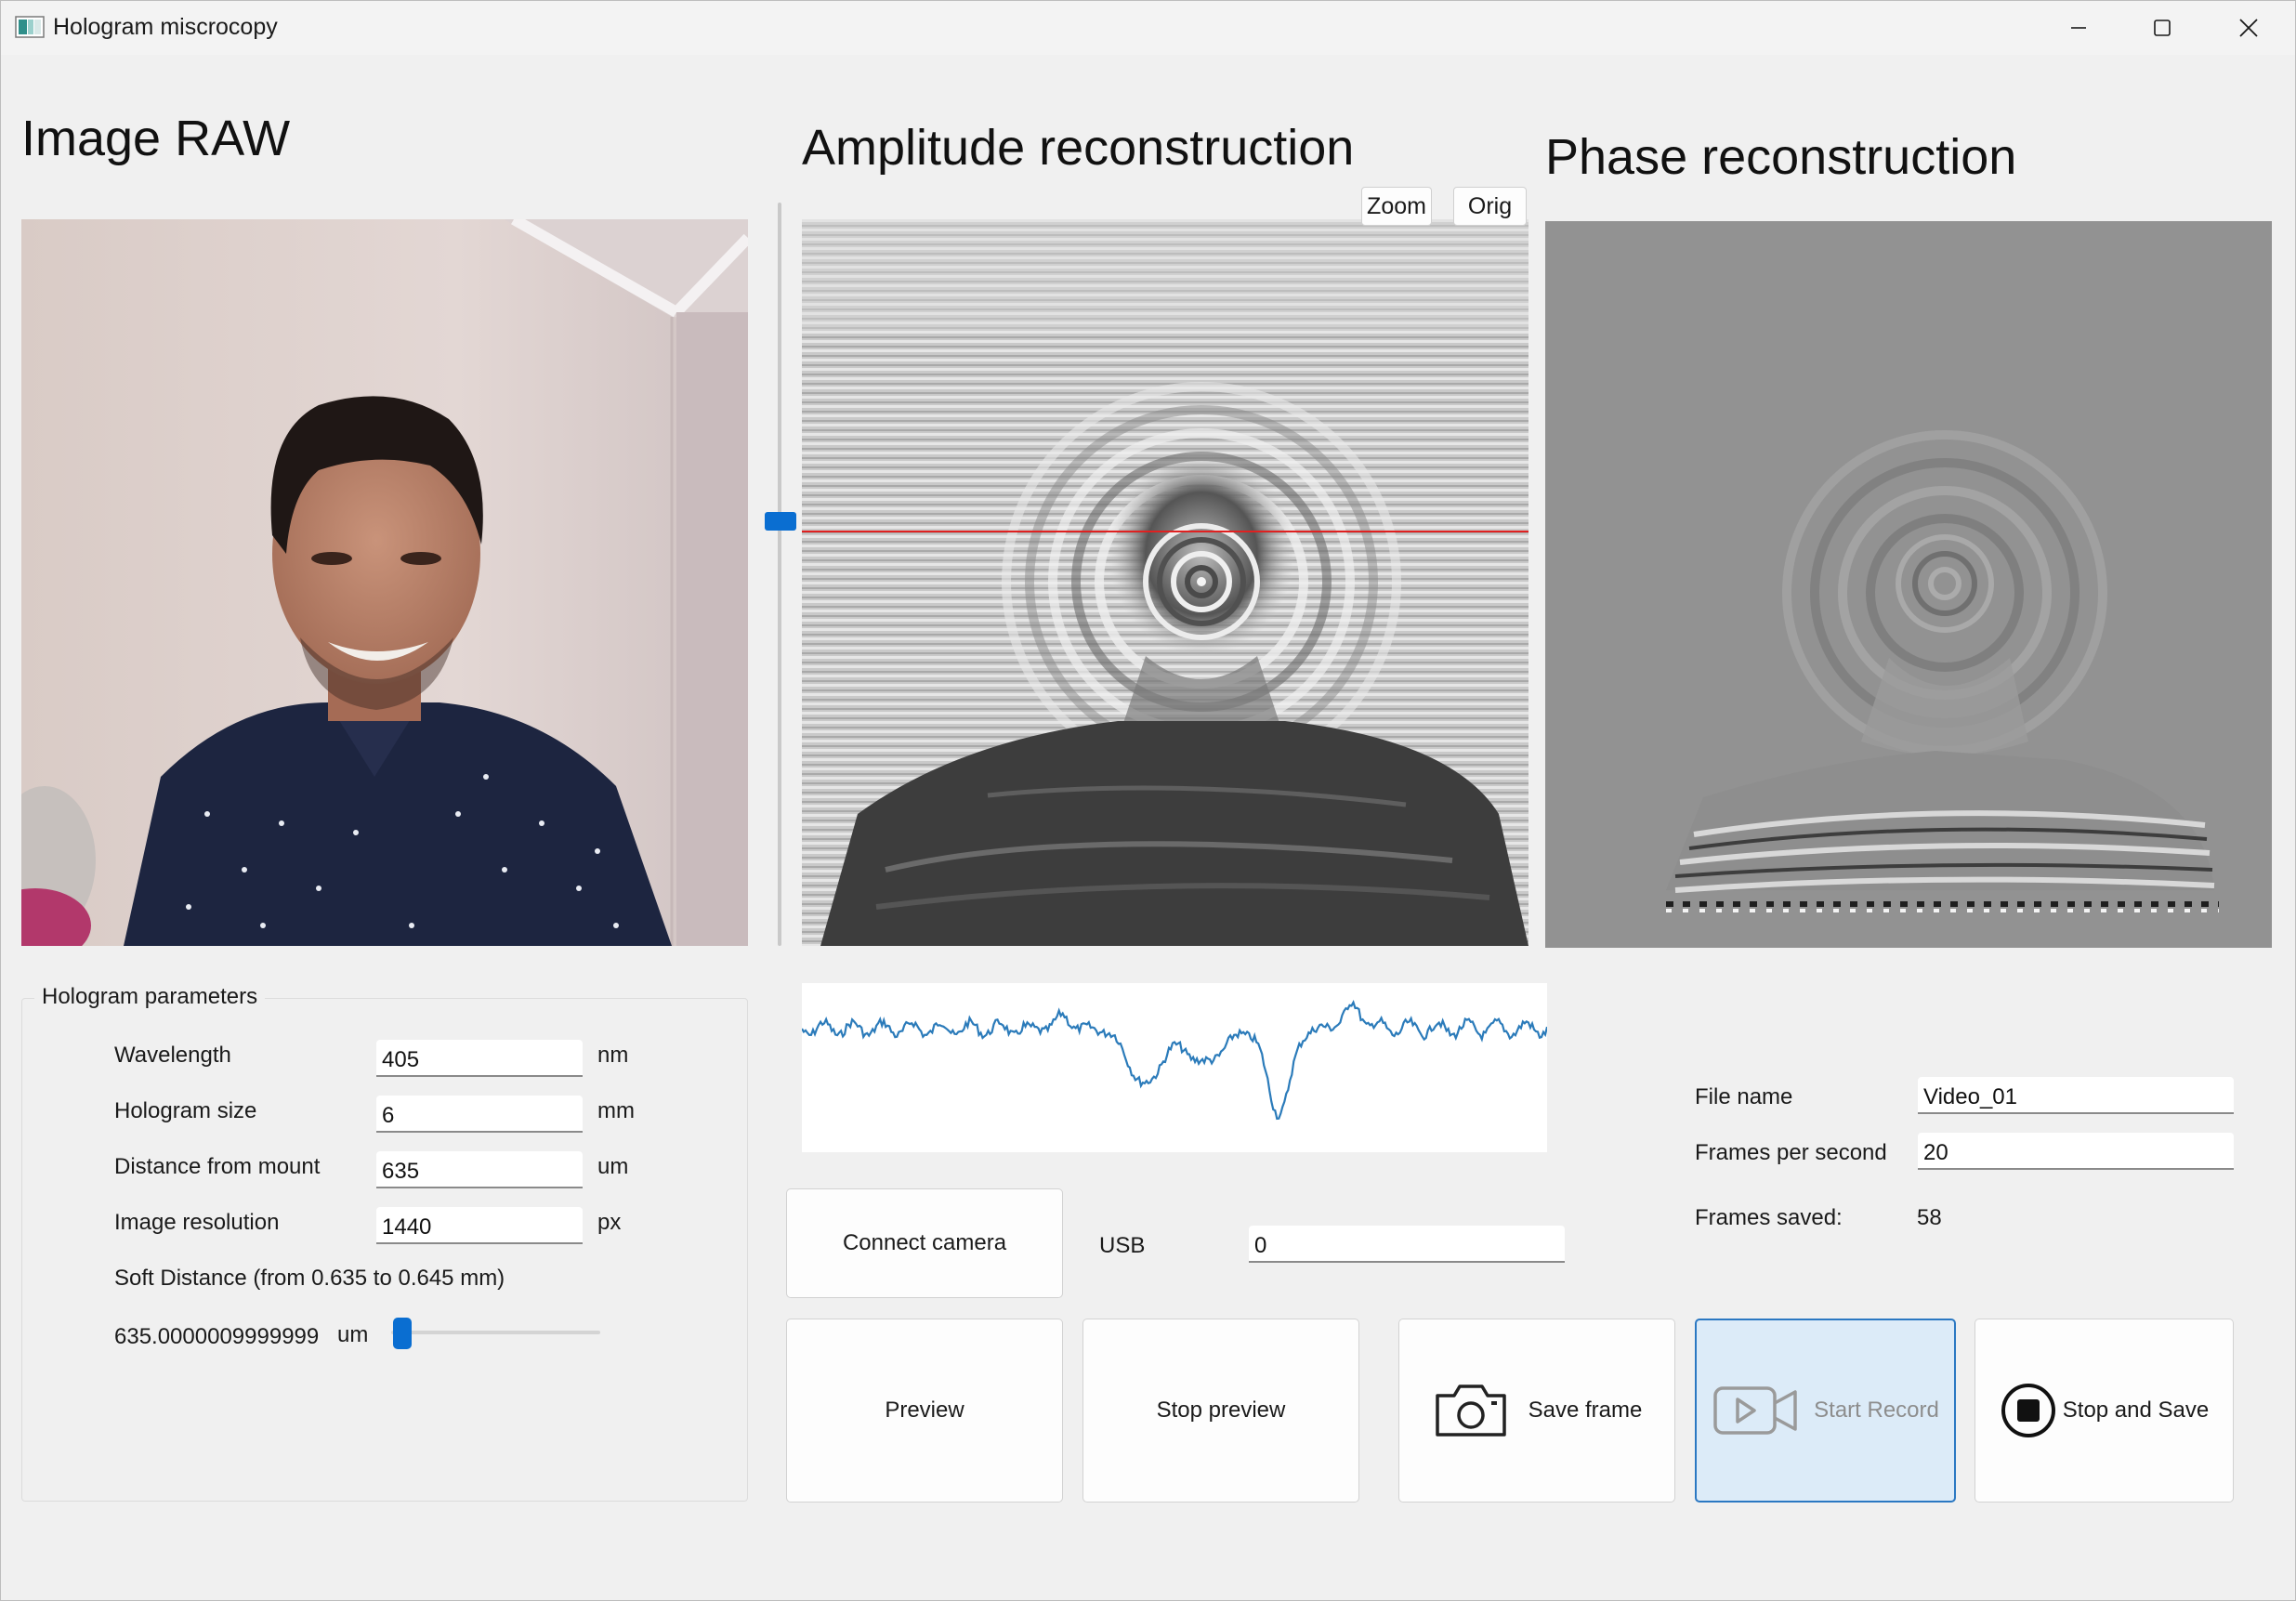 The width and height of the screenshot is (2296, 1601). Describe the element at coordinates (1791, 1153) in the screenshot. I see `frames-per-second-label: Frames per second` at that location.